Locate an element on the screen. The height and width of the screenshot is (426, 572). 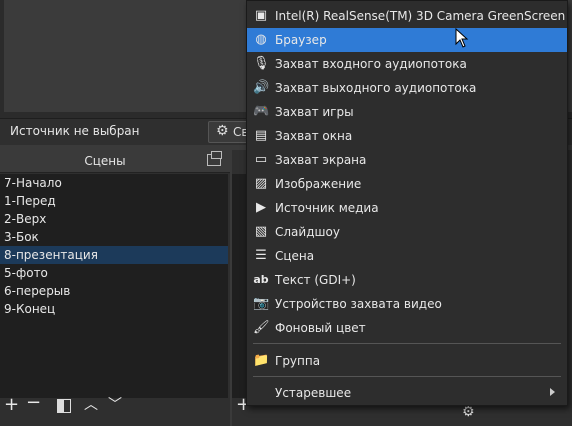
scene-item: 6-перерыв is located at coordinates (114, 291).